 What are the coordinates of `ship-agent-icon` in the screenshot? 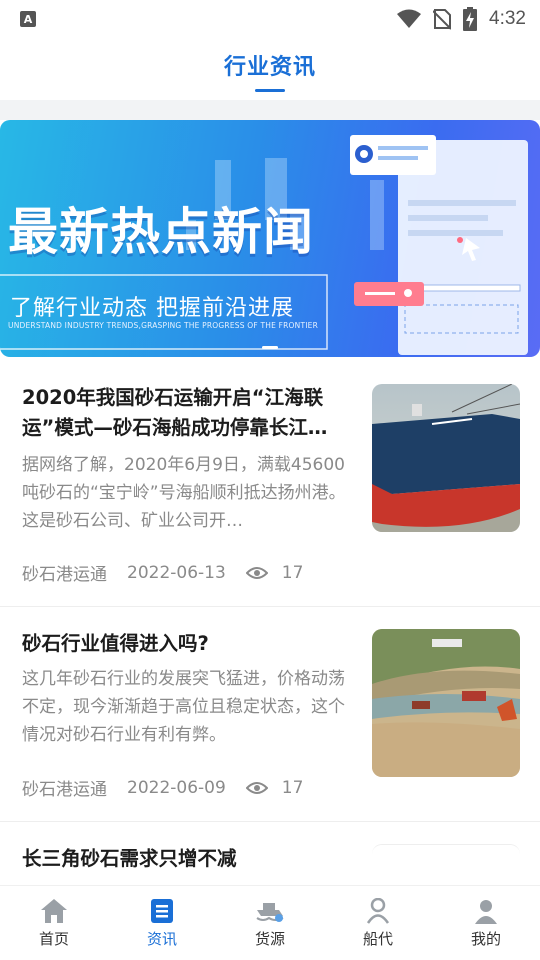 It's located at (378, 911).